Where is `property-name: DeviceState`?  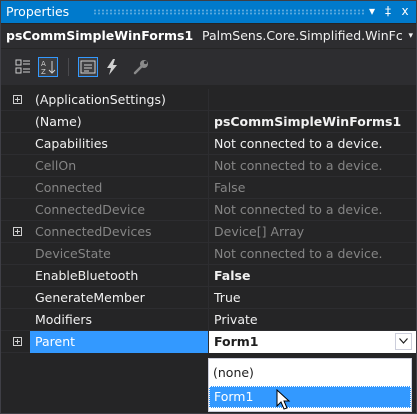
property-name: DeviceState is located at coordinates (73, 253).